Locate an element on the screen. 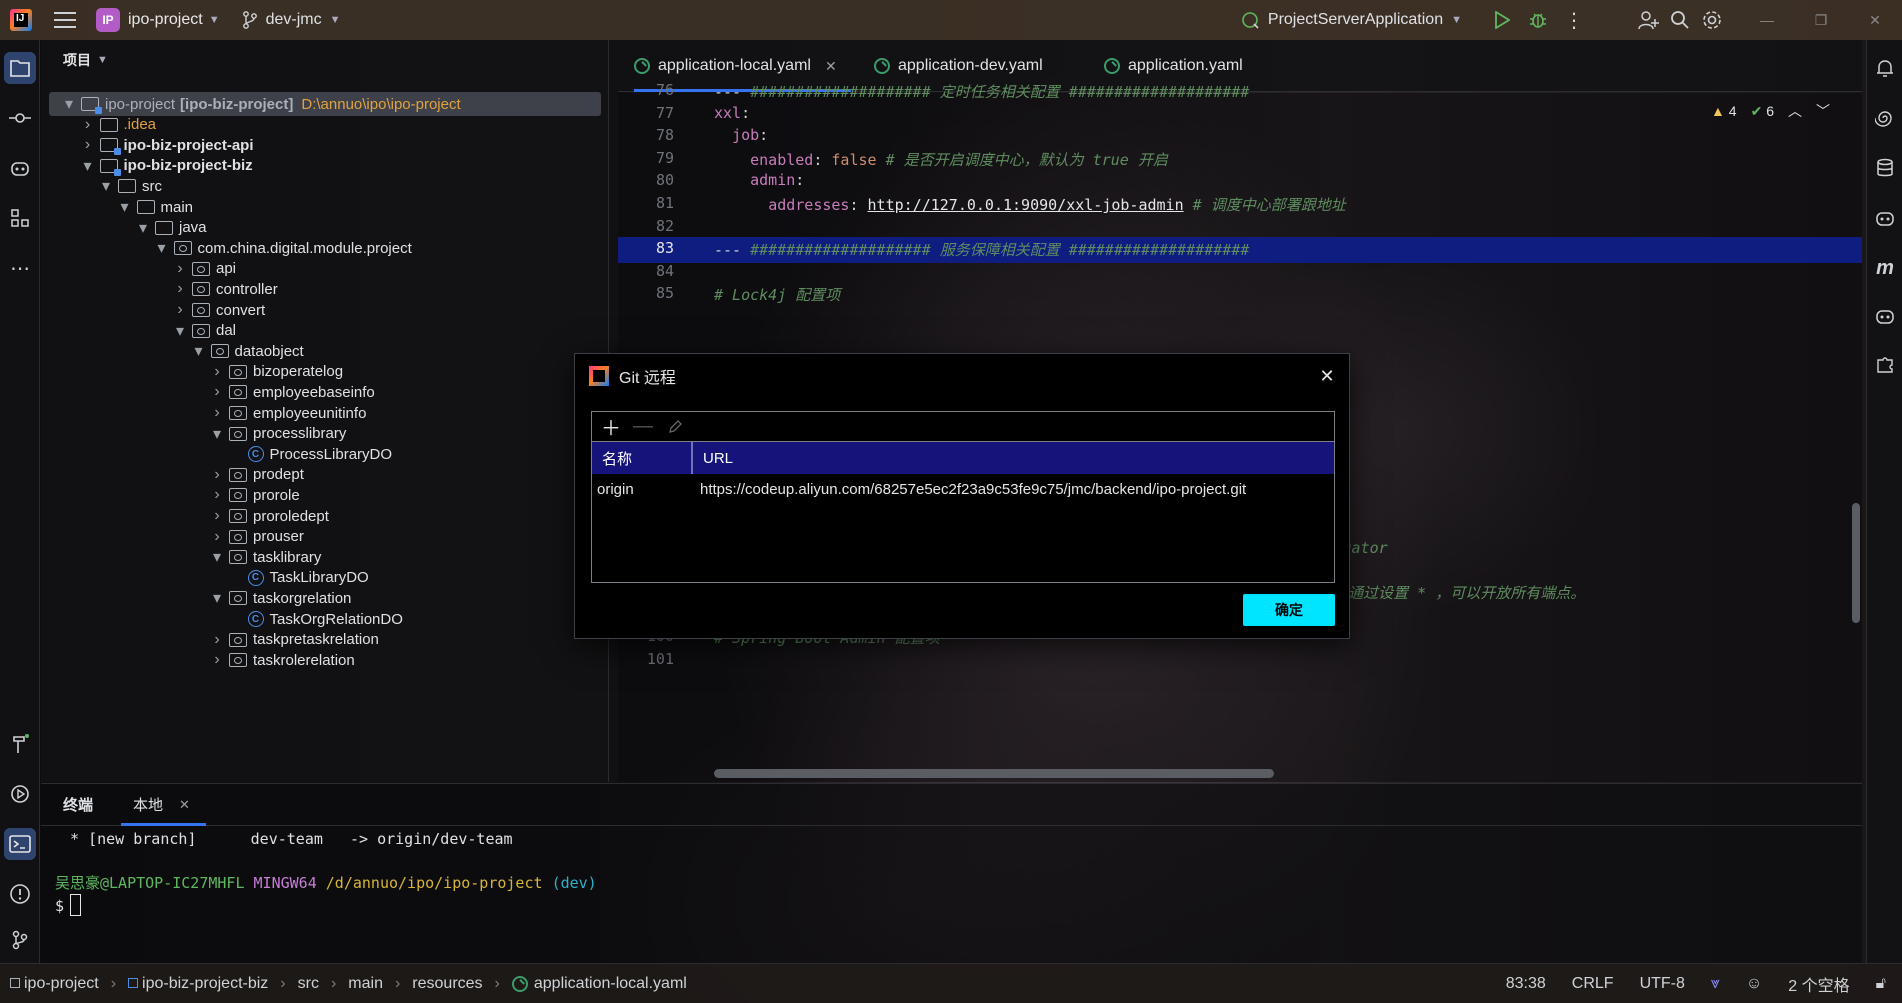  vertical-scrollbar is located at coordinates (1856, 563).